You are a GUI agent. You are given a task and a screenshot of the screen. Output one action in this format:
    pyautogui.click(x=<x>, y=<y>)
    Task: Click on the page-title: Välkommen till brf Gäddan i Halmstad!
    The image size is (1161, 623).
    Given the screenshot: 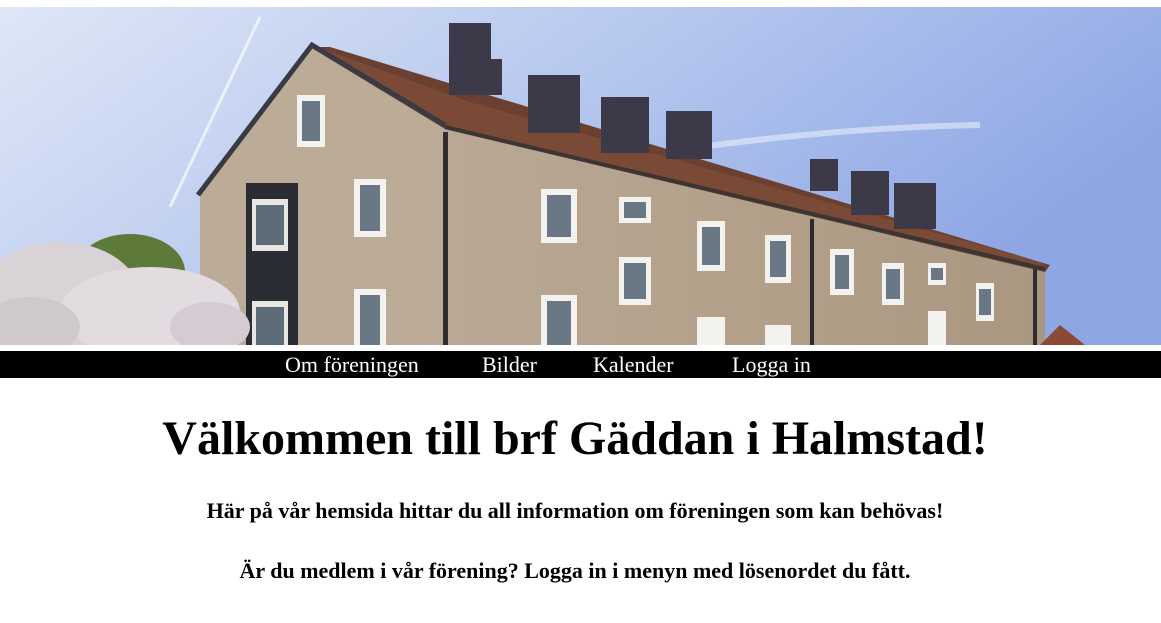 What is the action you would take?
    pyautogui.click(x=575, y=438)
    